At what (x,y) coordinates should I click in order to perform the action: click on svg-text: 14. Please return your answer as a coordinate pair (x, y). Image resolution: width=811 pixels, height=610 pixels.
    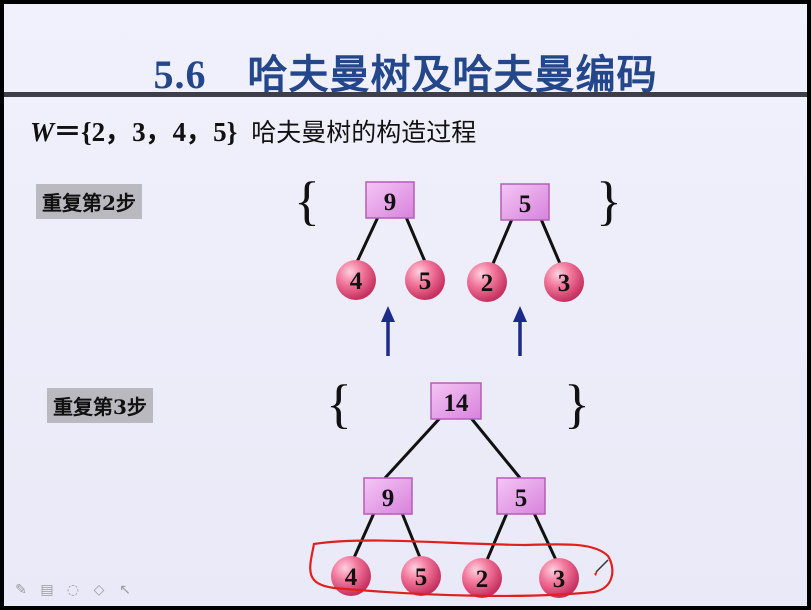
    Looking at the image, I should click on (457, 403).